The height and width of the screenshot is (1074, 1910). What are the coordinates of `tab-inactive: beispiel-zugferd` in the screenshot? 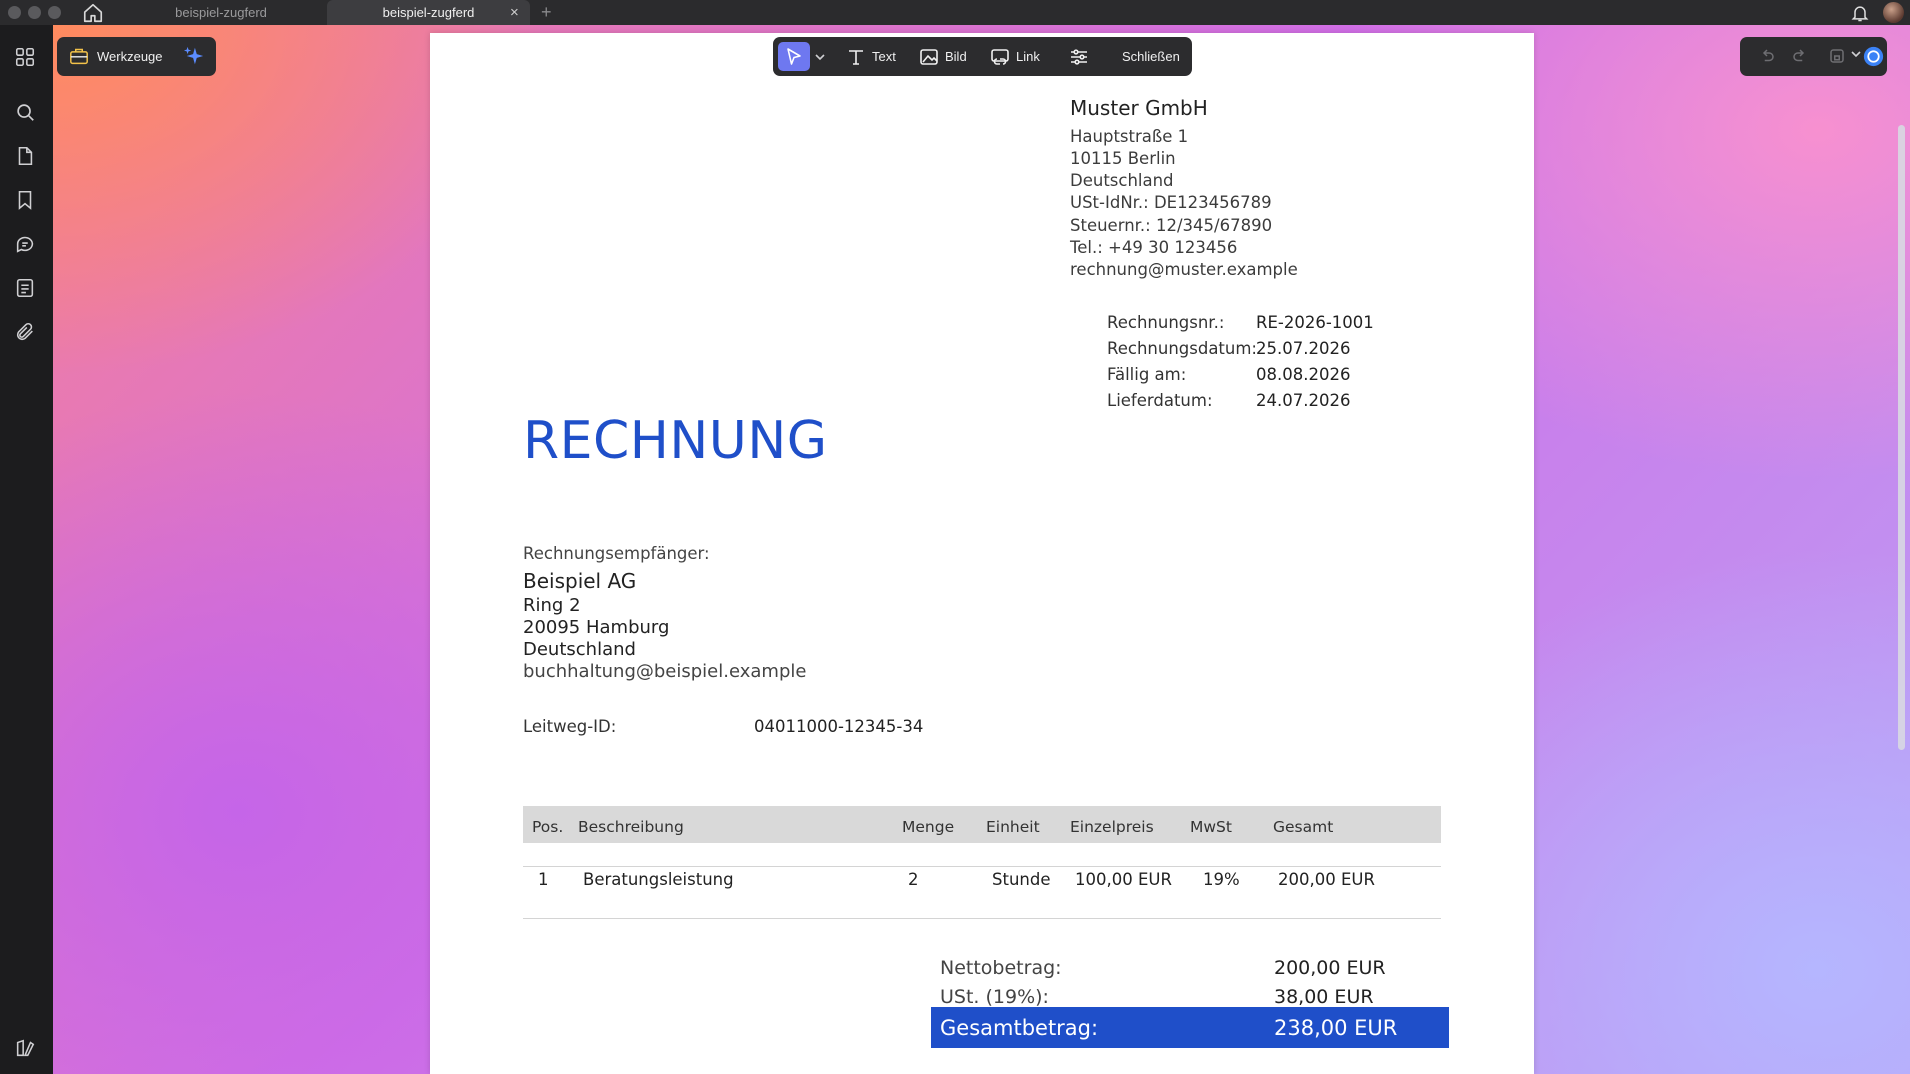 It's located at (221, 12).